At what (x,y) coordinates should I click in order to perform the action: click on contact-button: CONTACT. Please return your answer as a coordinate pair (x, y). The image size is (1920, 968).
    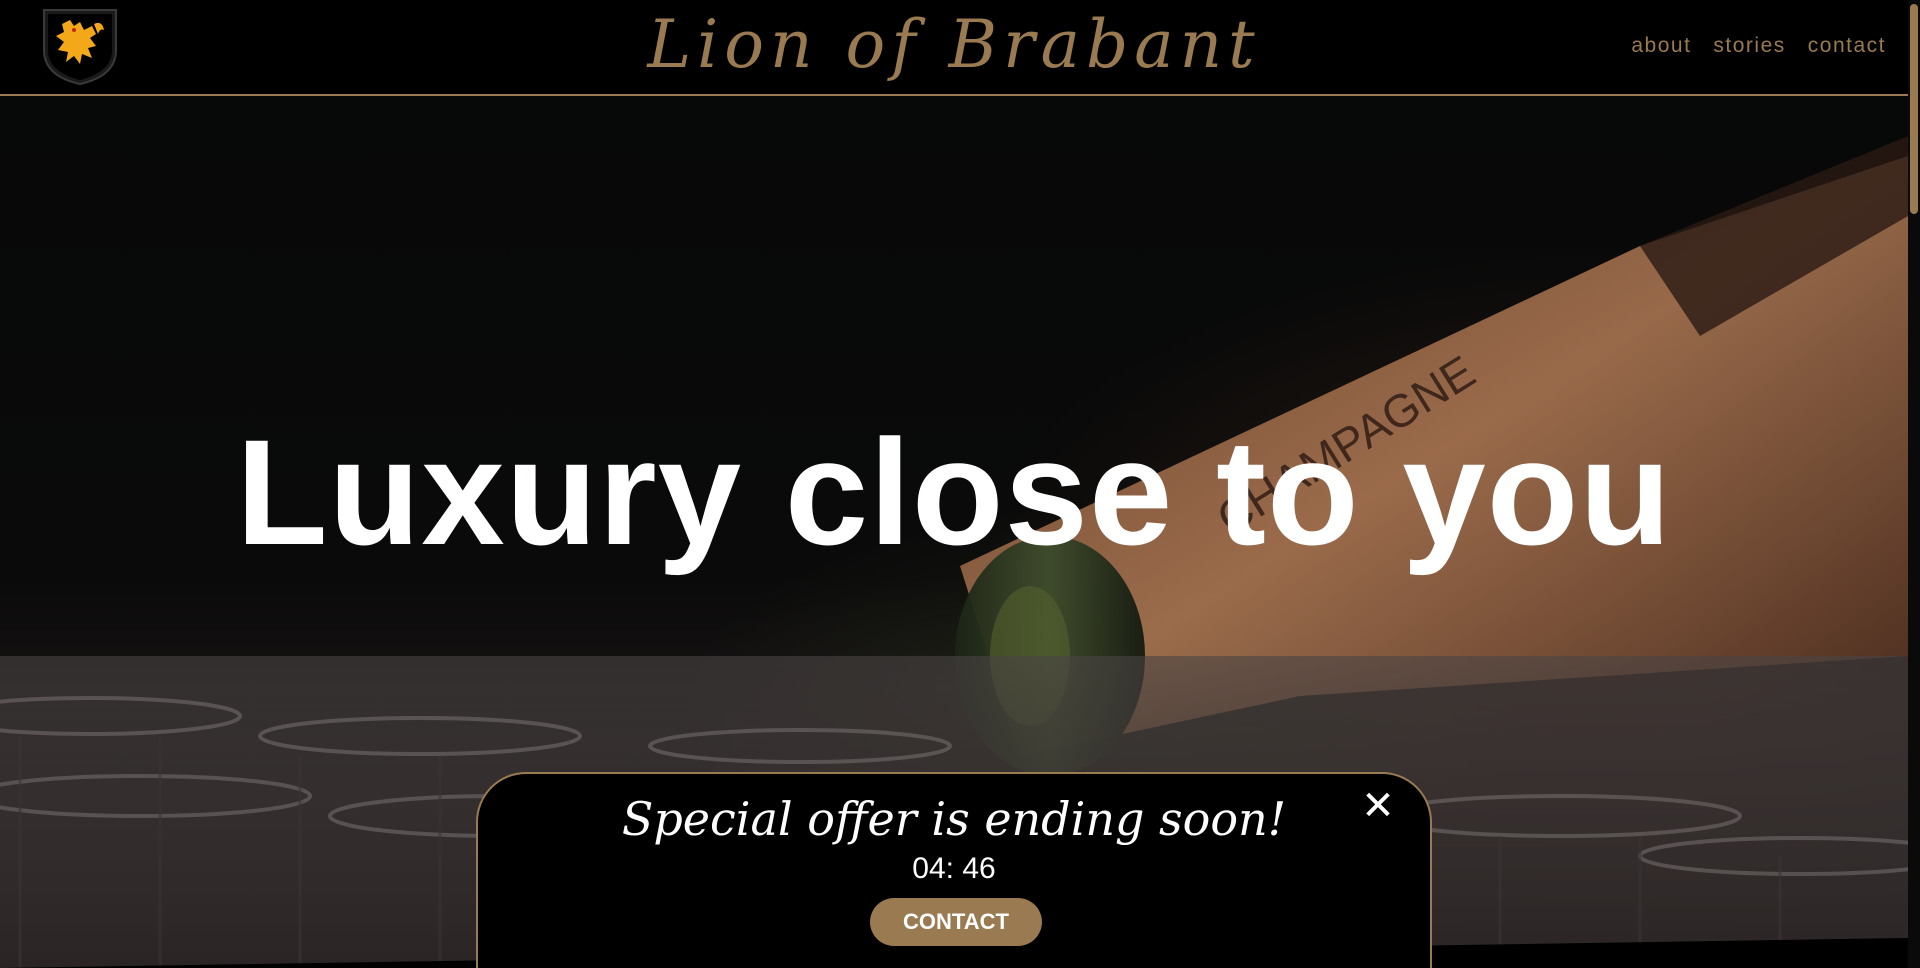
    Looking at the image, I should click on (956, 922).